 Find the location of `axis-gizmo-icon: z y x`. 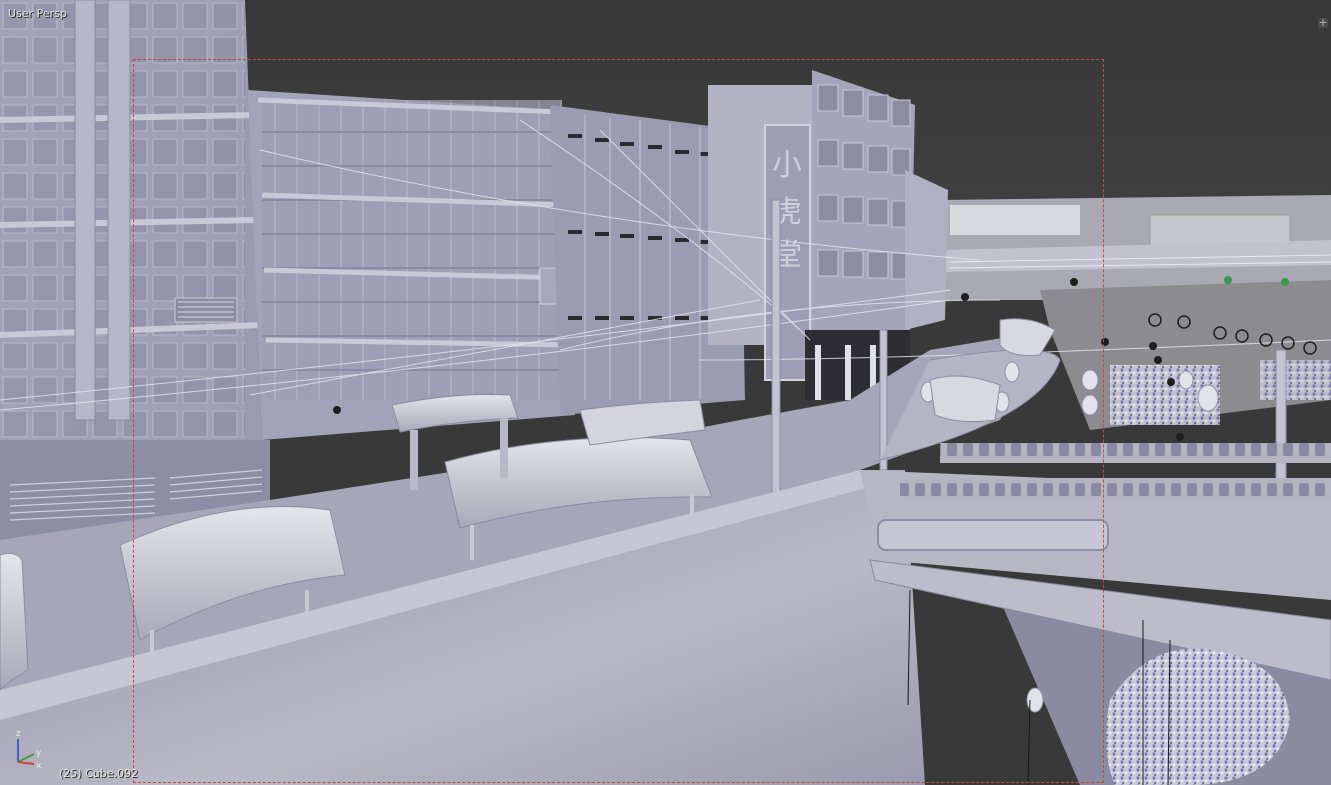

axis-gizmo-icon: z y x is located at coordinates (29, 750).